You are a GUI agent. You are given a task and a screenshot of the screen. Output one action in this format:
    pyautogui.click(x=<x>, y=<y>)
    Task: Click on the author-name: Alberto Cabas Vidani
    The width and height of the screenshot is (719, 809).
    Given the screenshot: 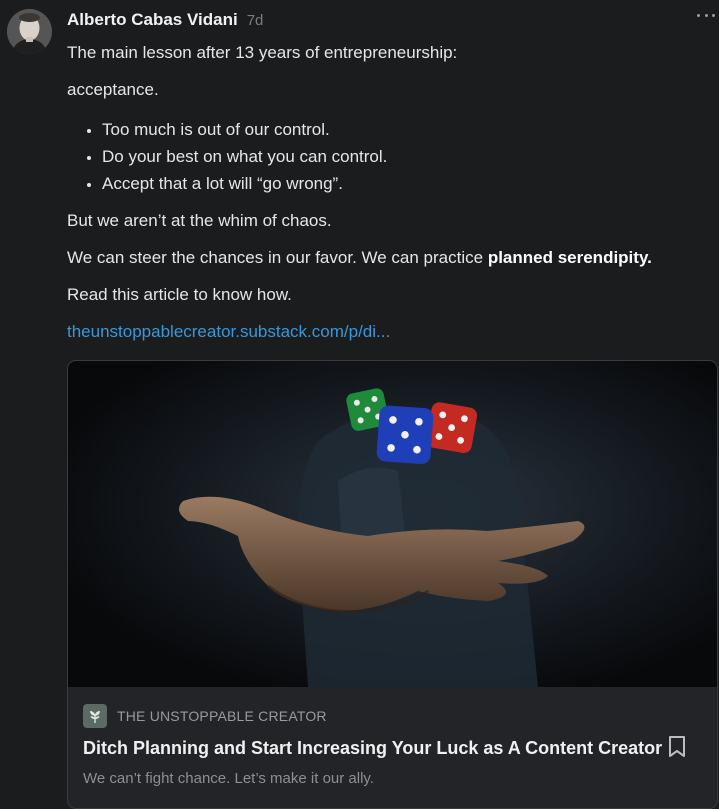 What is the action you would take?
    pyautogui.click(x=152, y=20)
    